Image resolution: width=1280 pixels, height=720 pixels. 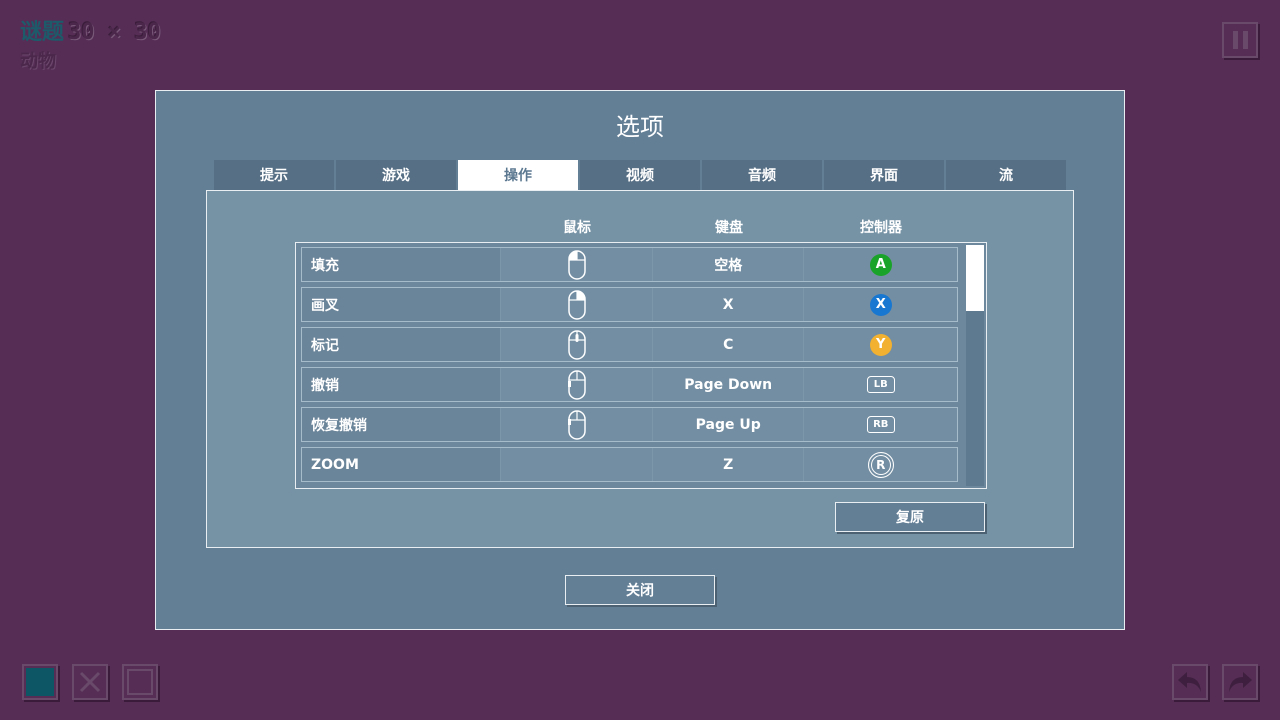 What do you see at coordinates (728, 264) in the screenshot?
I see `binding-keyboard: 空格` at bounding box center [728, 264].